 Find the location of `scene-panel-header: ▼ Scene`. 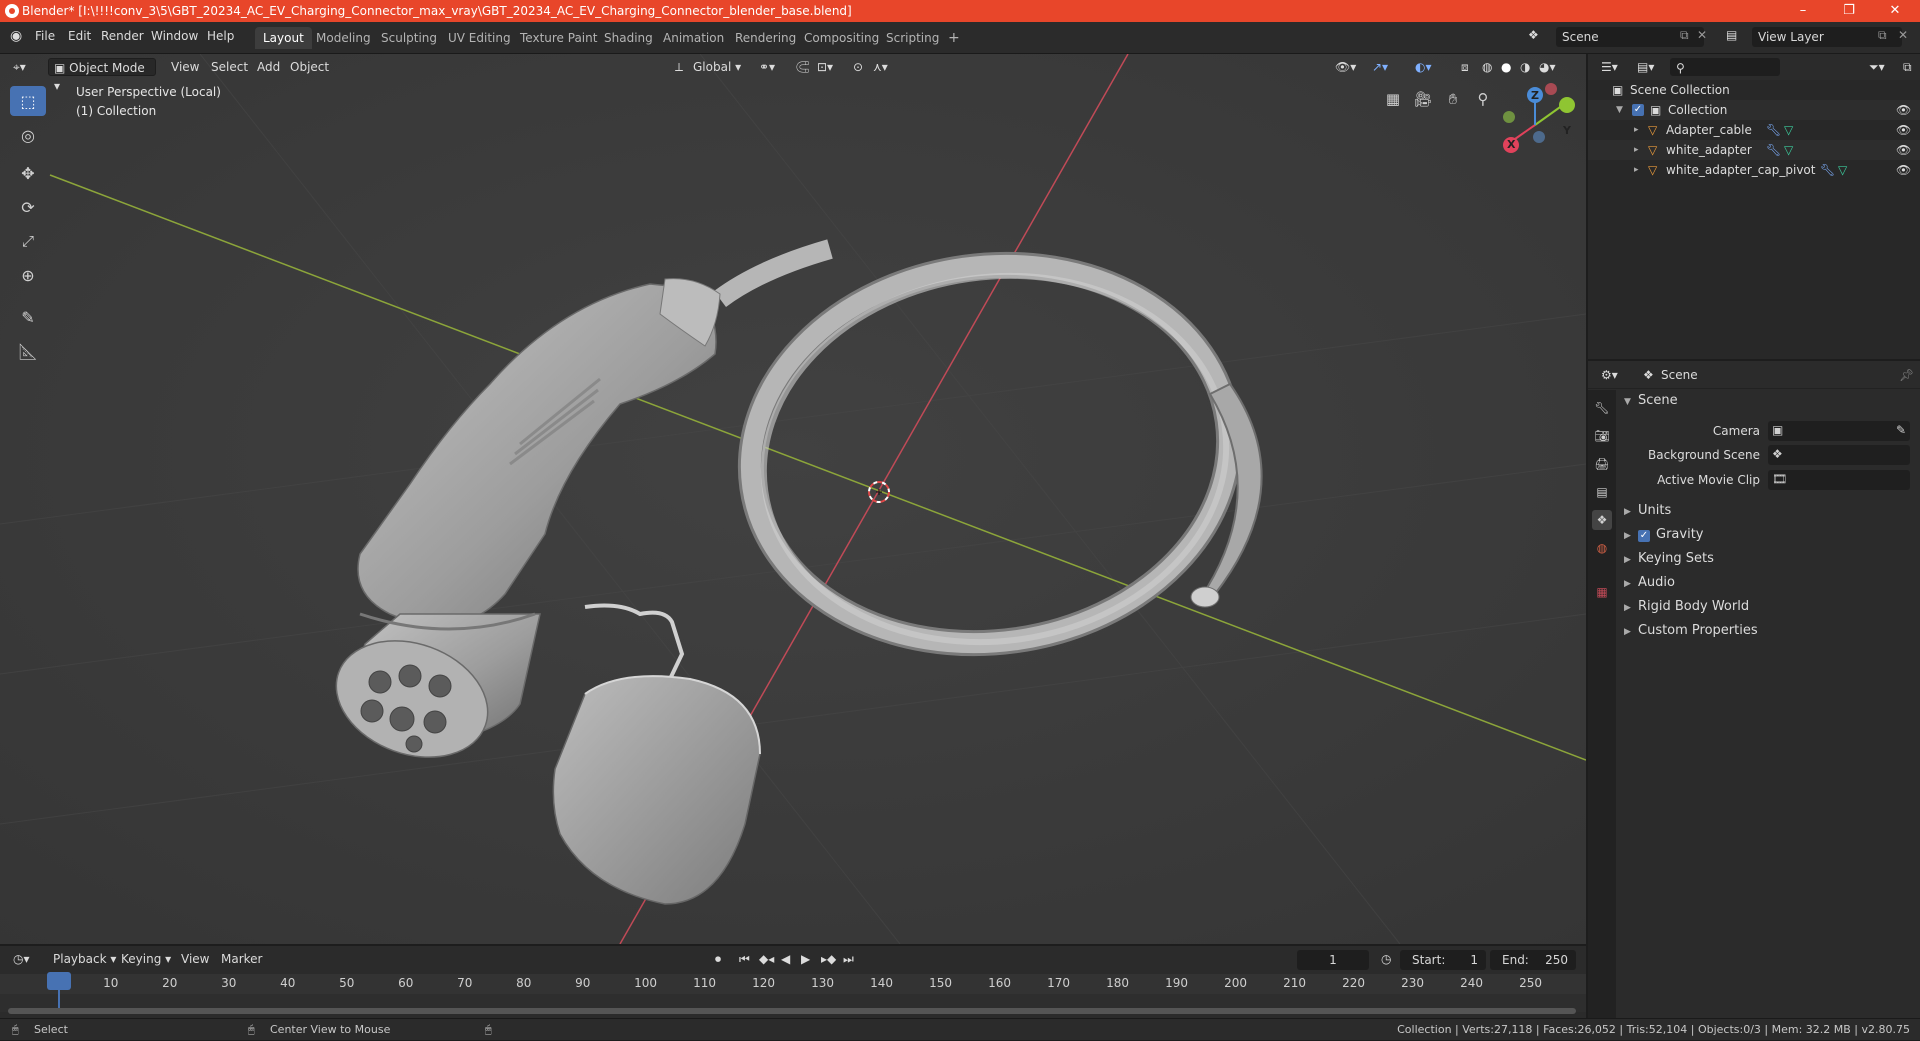

scene-panel-header: ▼ Scene is located at coordinates (1768, 401).